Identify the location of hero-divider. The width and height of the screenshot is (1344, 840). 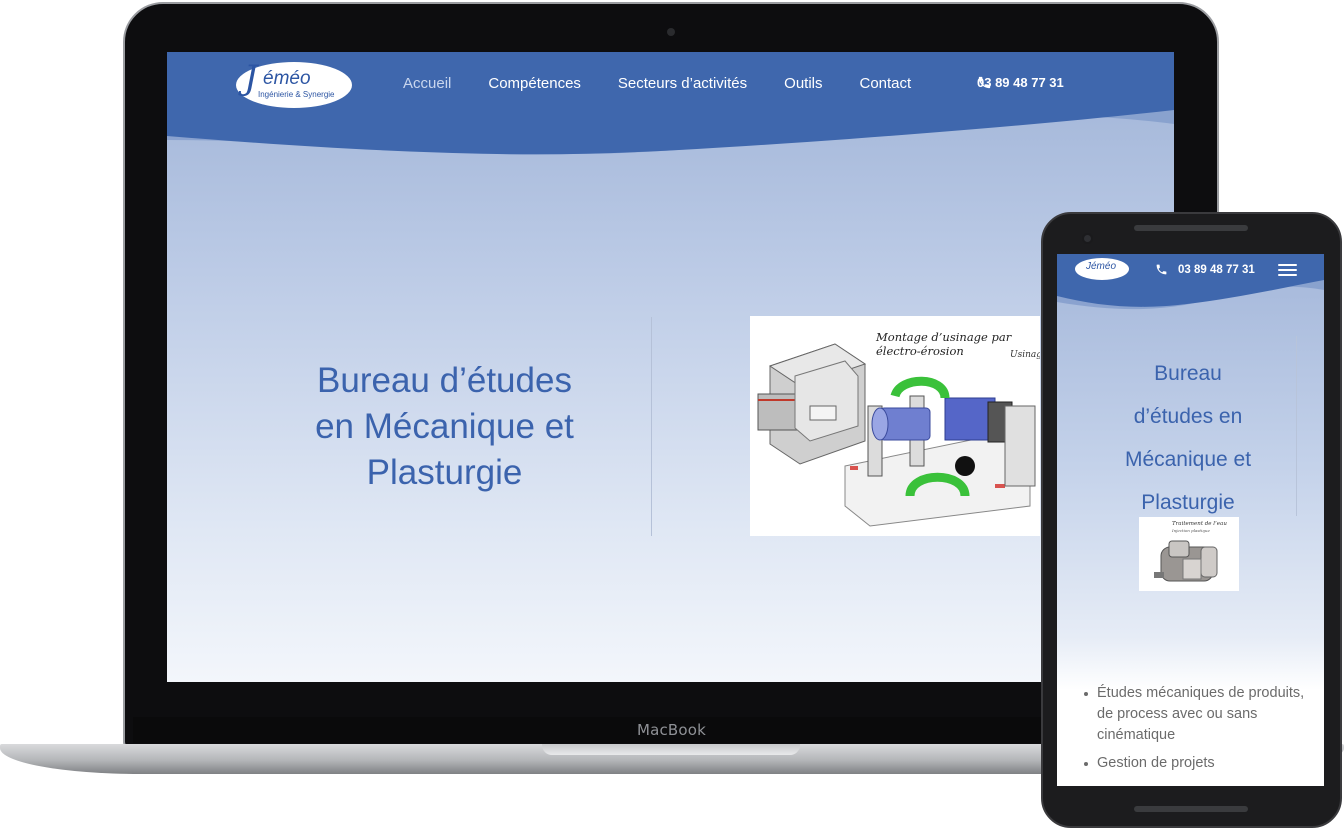
(651, 426).